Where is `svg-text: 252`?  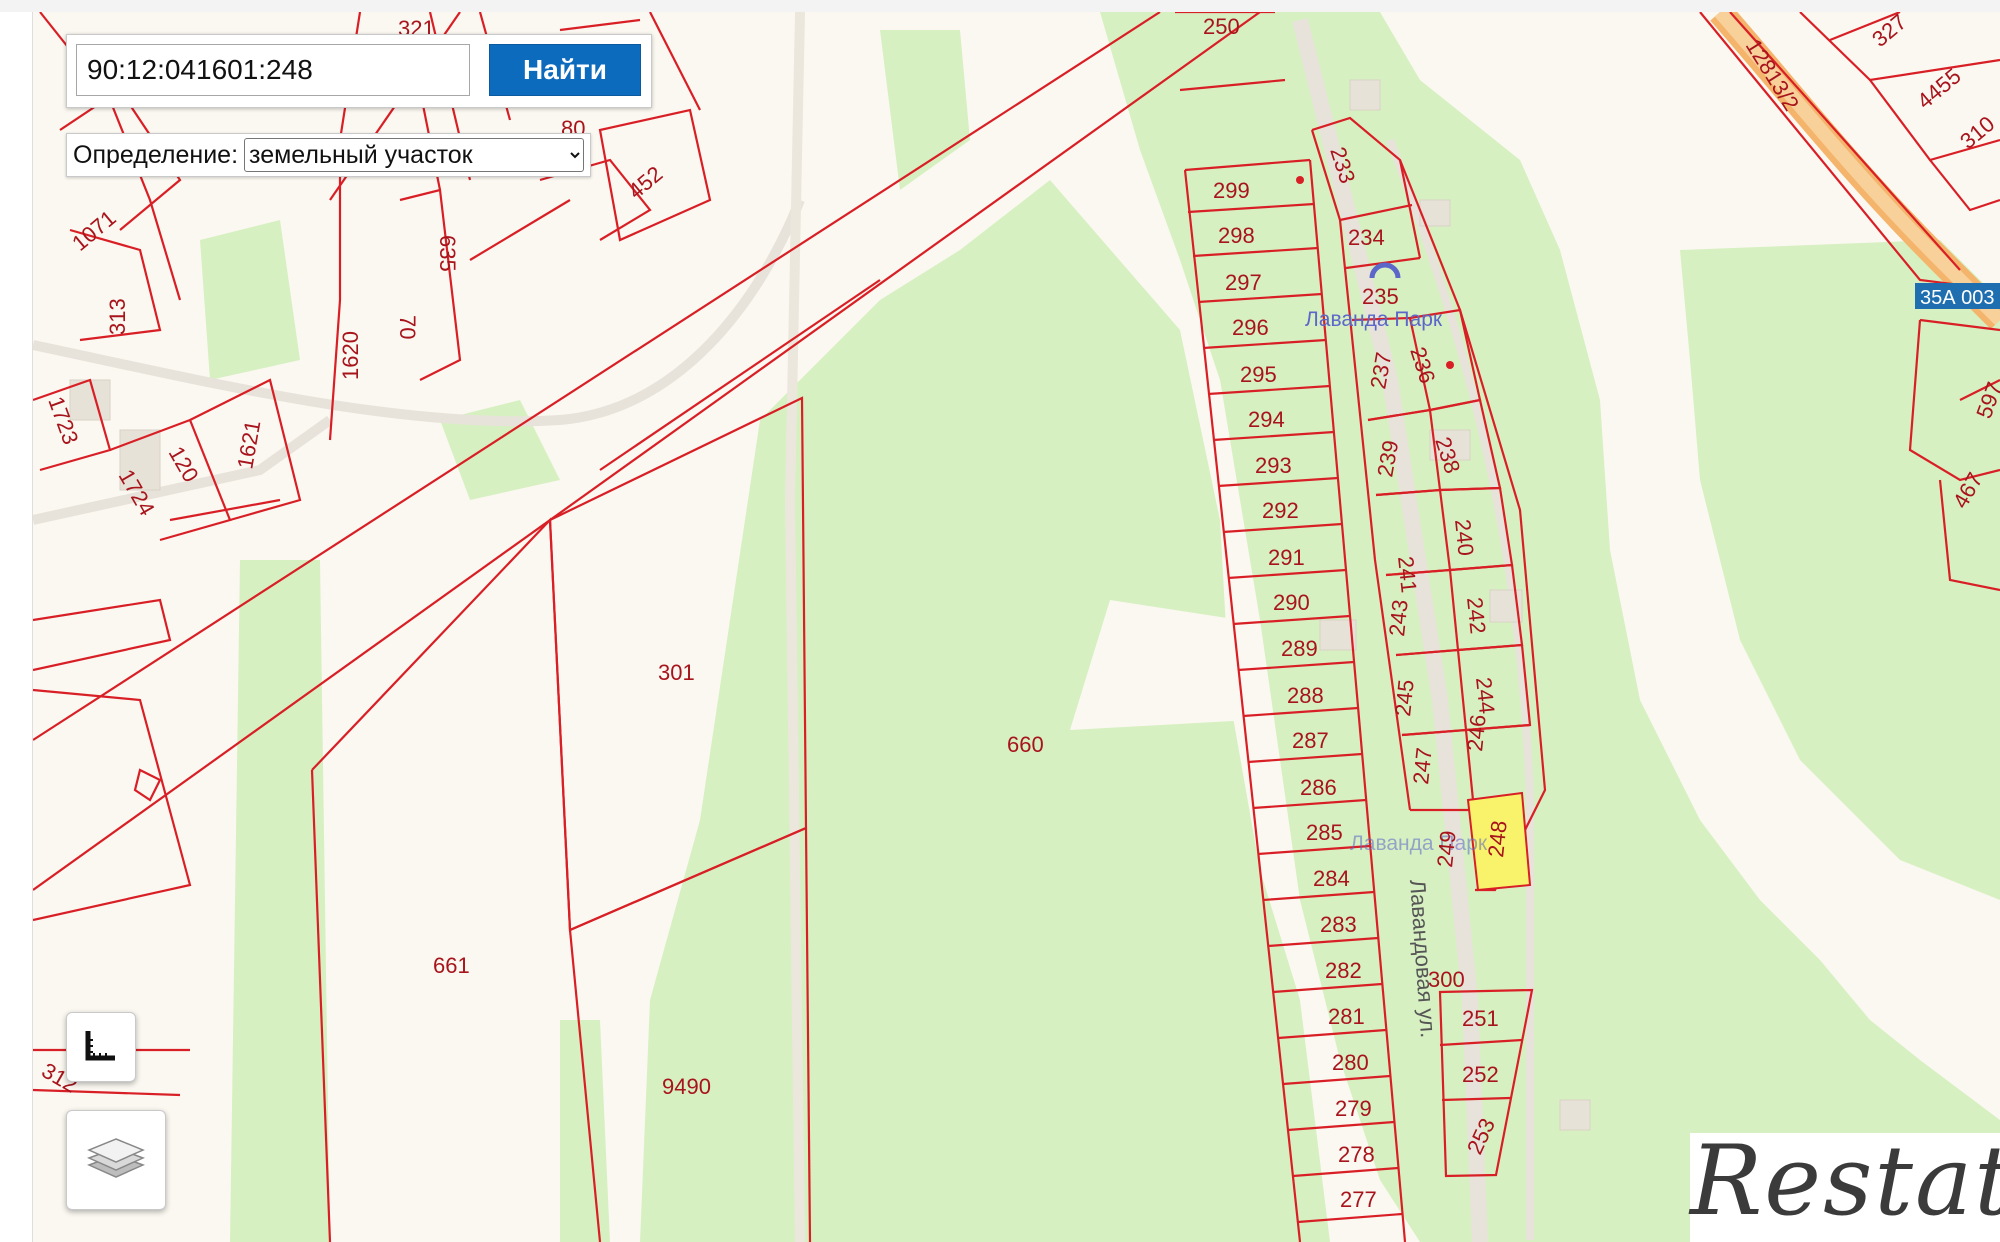 svg-text: 252 is located at coordinates (1480, 1074).